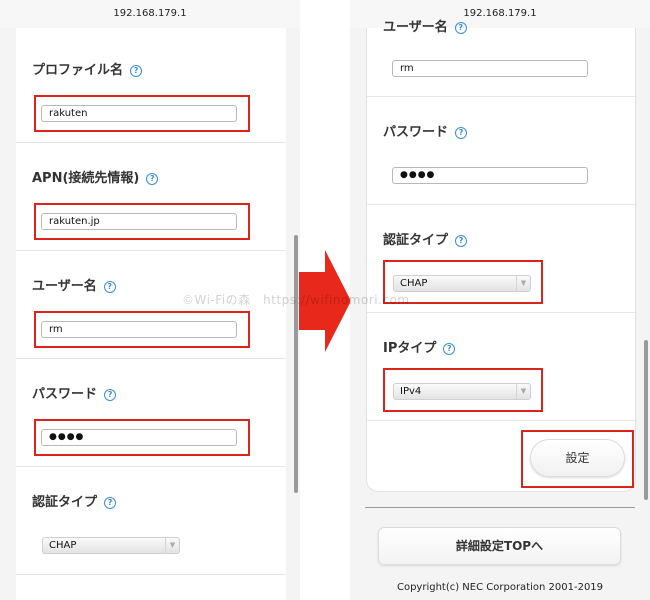  I want to click on advanced-settings-top-button: 詳細設定TOPへ, so click(499, 546).